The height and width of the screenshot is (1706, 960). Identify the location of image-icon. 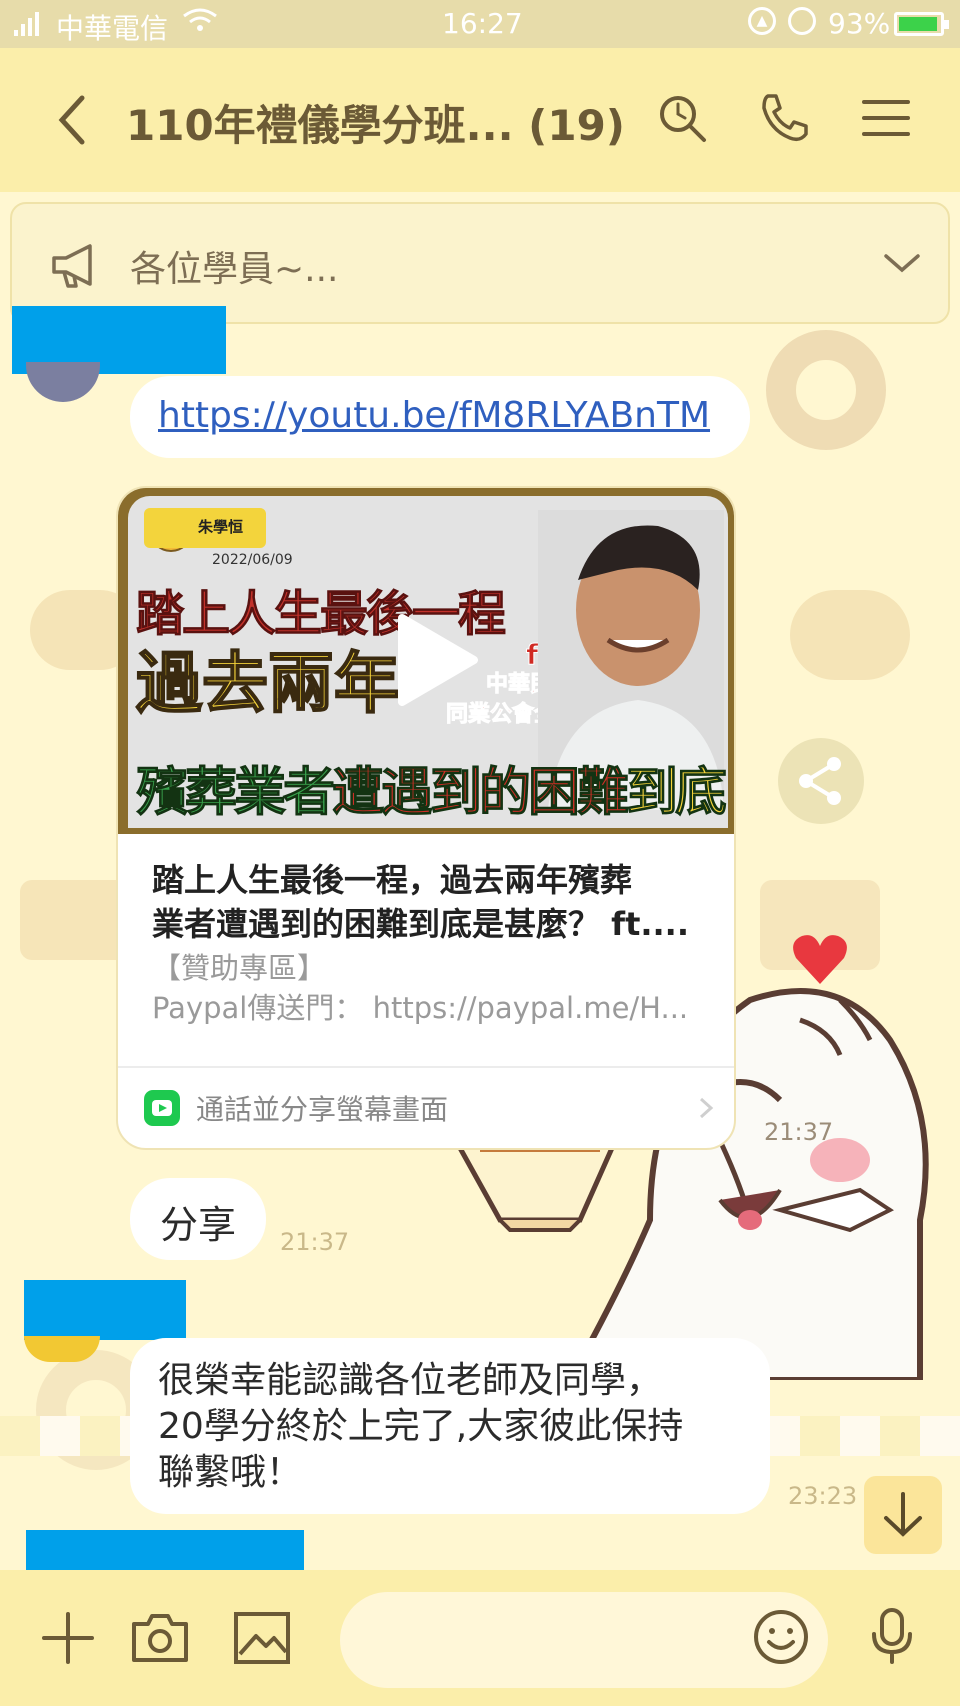
(262, 1638).